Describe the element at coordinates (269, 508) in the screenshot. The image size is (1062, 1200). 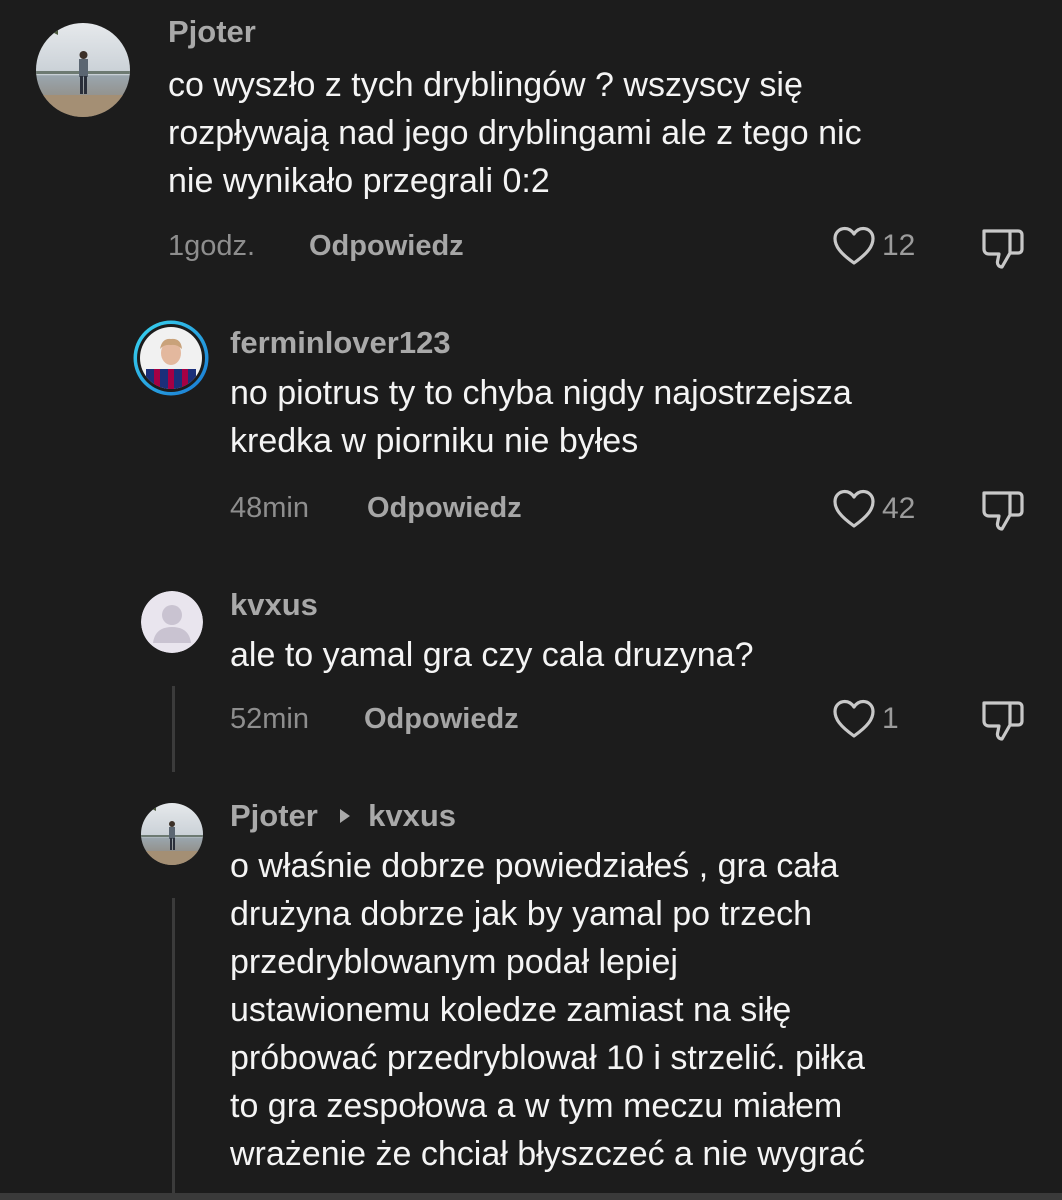
I see `comment-timestamp: 48min` at that location.